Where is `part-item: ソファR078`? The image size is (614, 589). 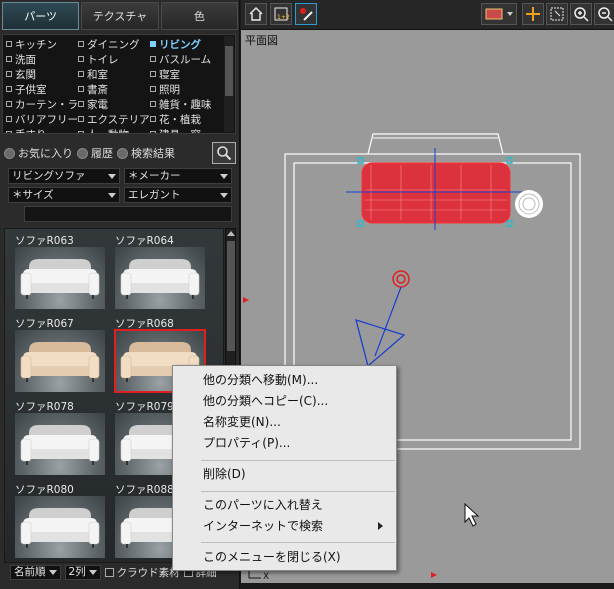 part-item: ソファR078 is located at coordinates (55, 435).